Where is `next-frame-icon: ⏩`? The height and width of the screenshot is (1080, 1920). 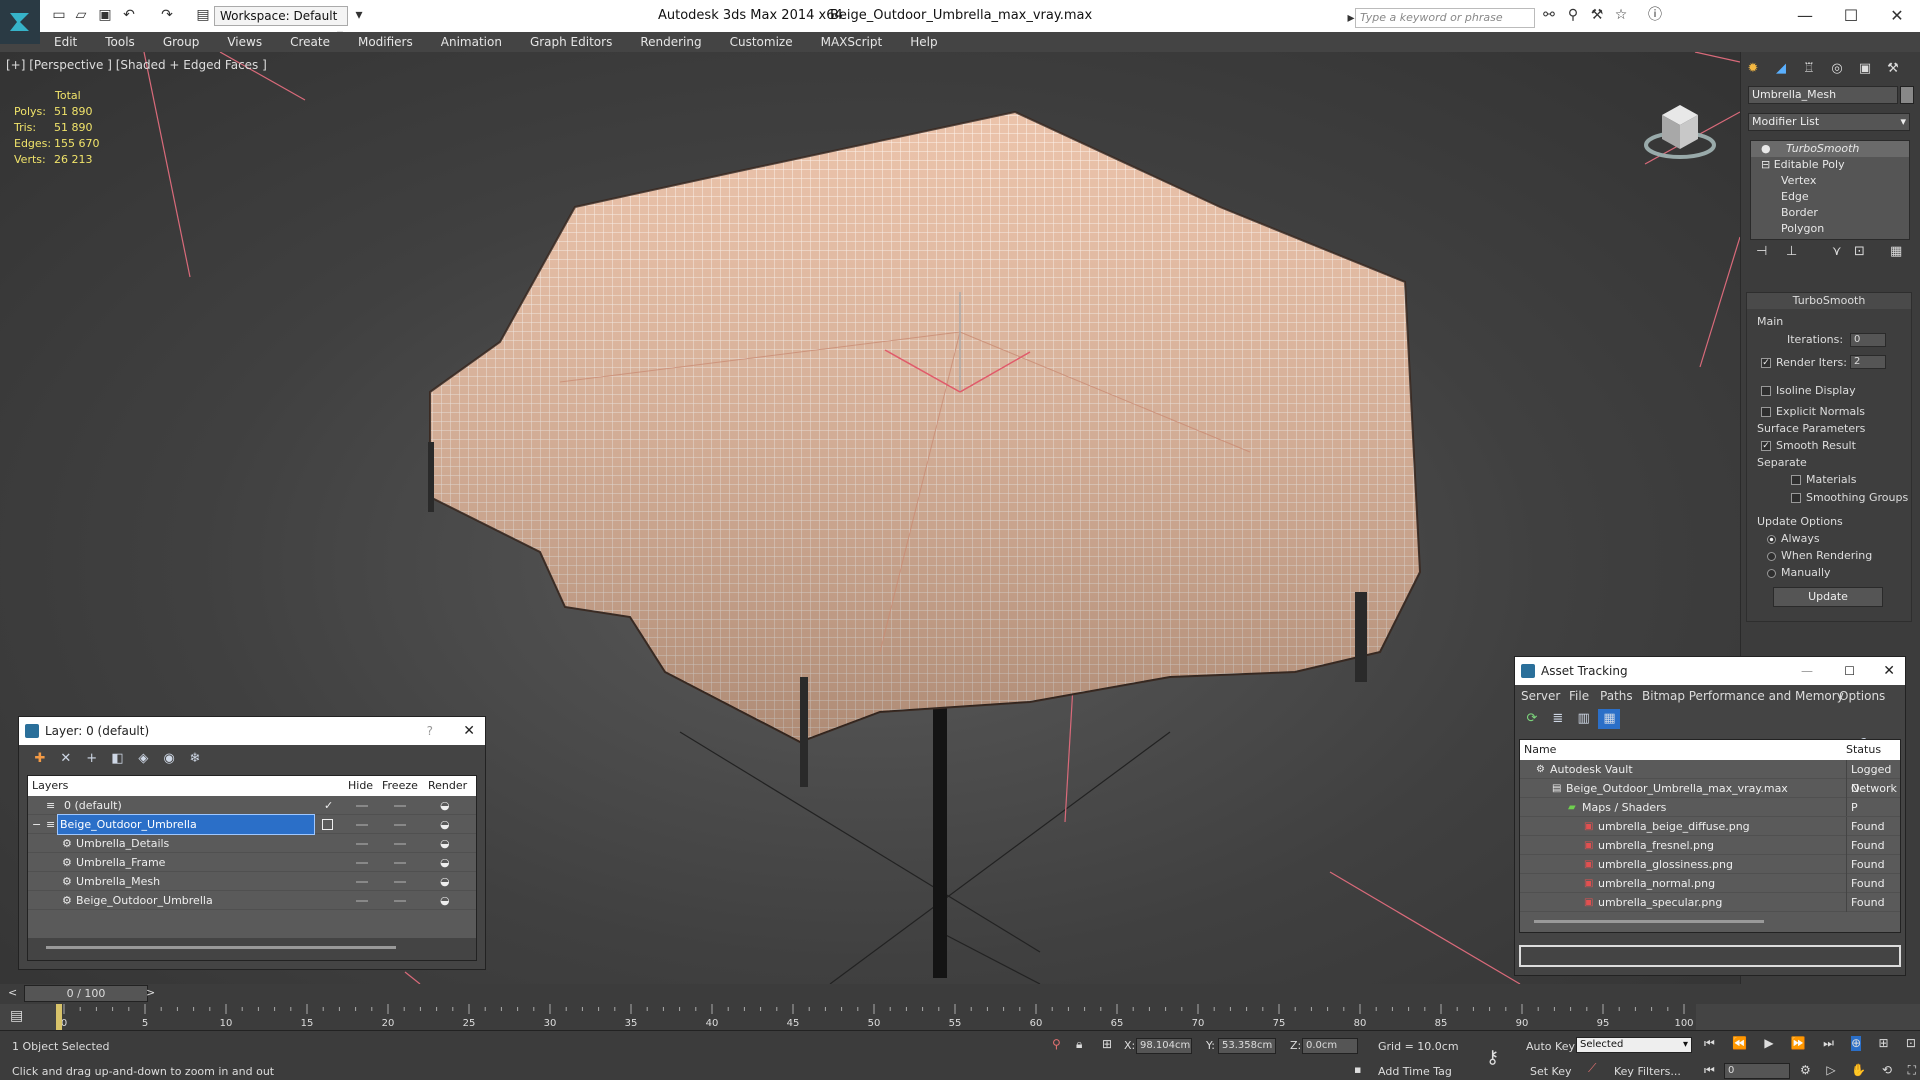 next-frame-icon: ⏩ is located at coordinates (1798, 1043).